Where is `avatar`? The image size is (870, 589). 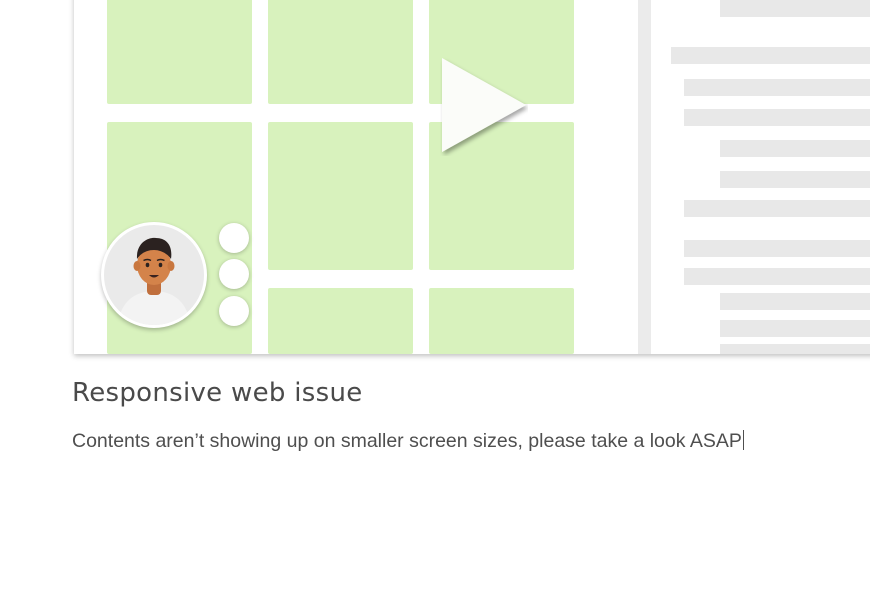
avatar is located at coordinates (154, 275).